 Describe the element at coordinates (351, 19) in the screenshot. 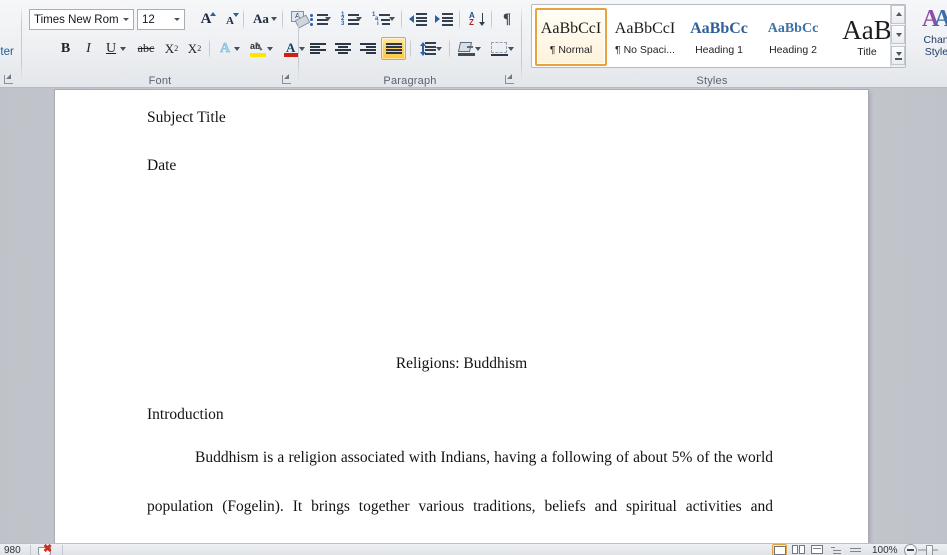

I see `numbering-button: 1 2 3` at that location.